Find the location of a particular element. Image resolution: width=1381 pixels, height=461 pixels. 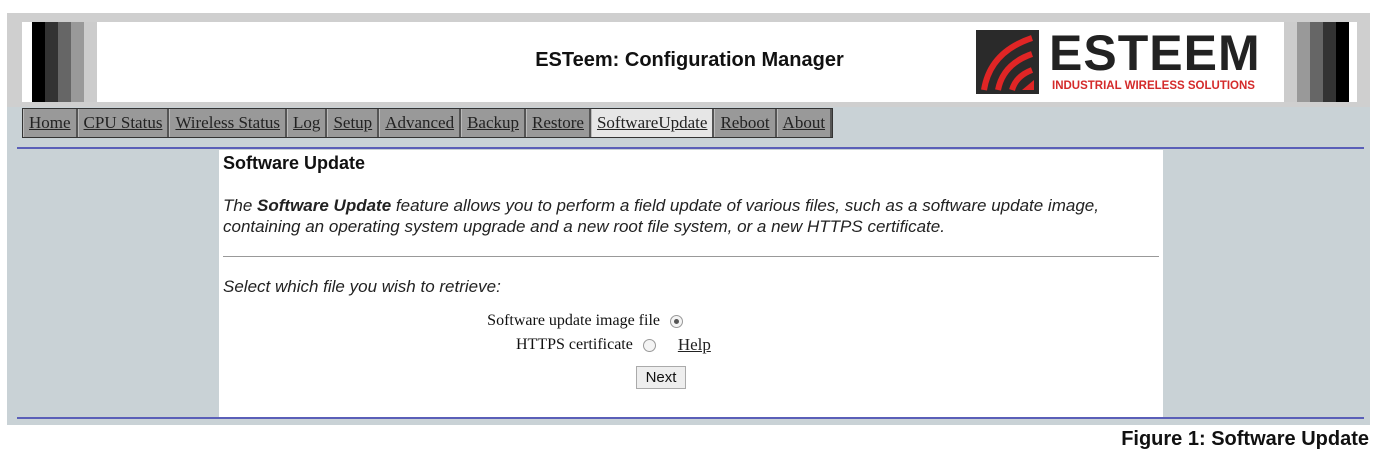

prompt-text: Select which file you wish to retrieve: is located at coordinates (362, 286).